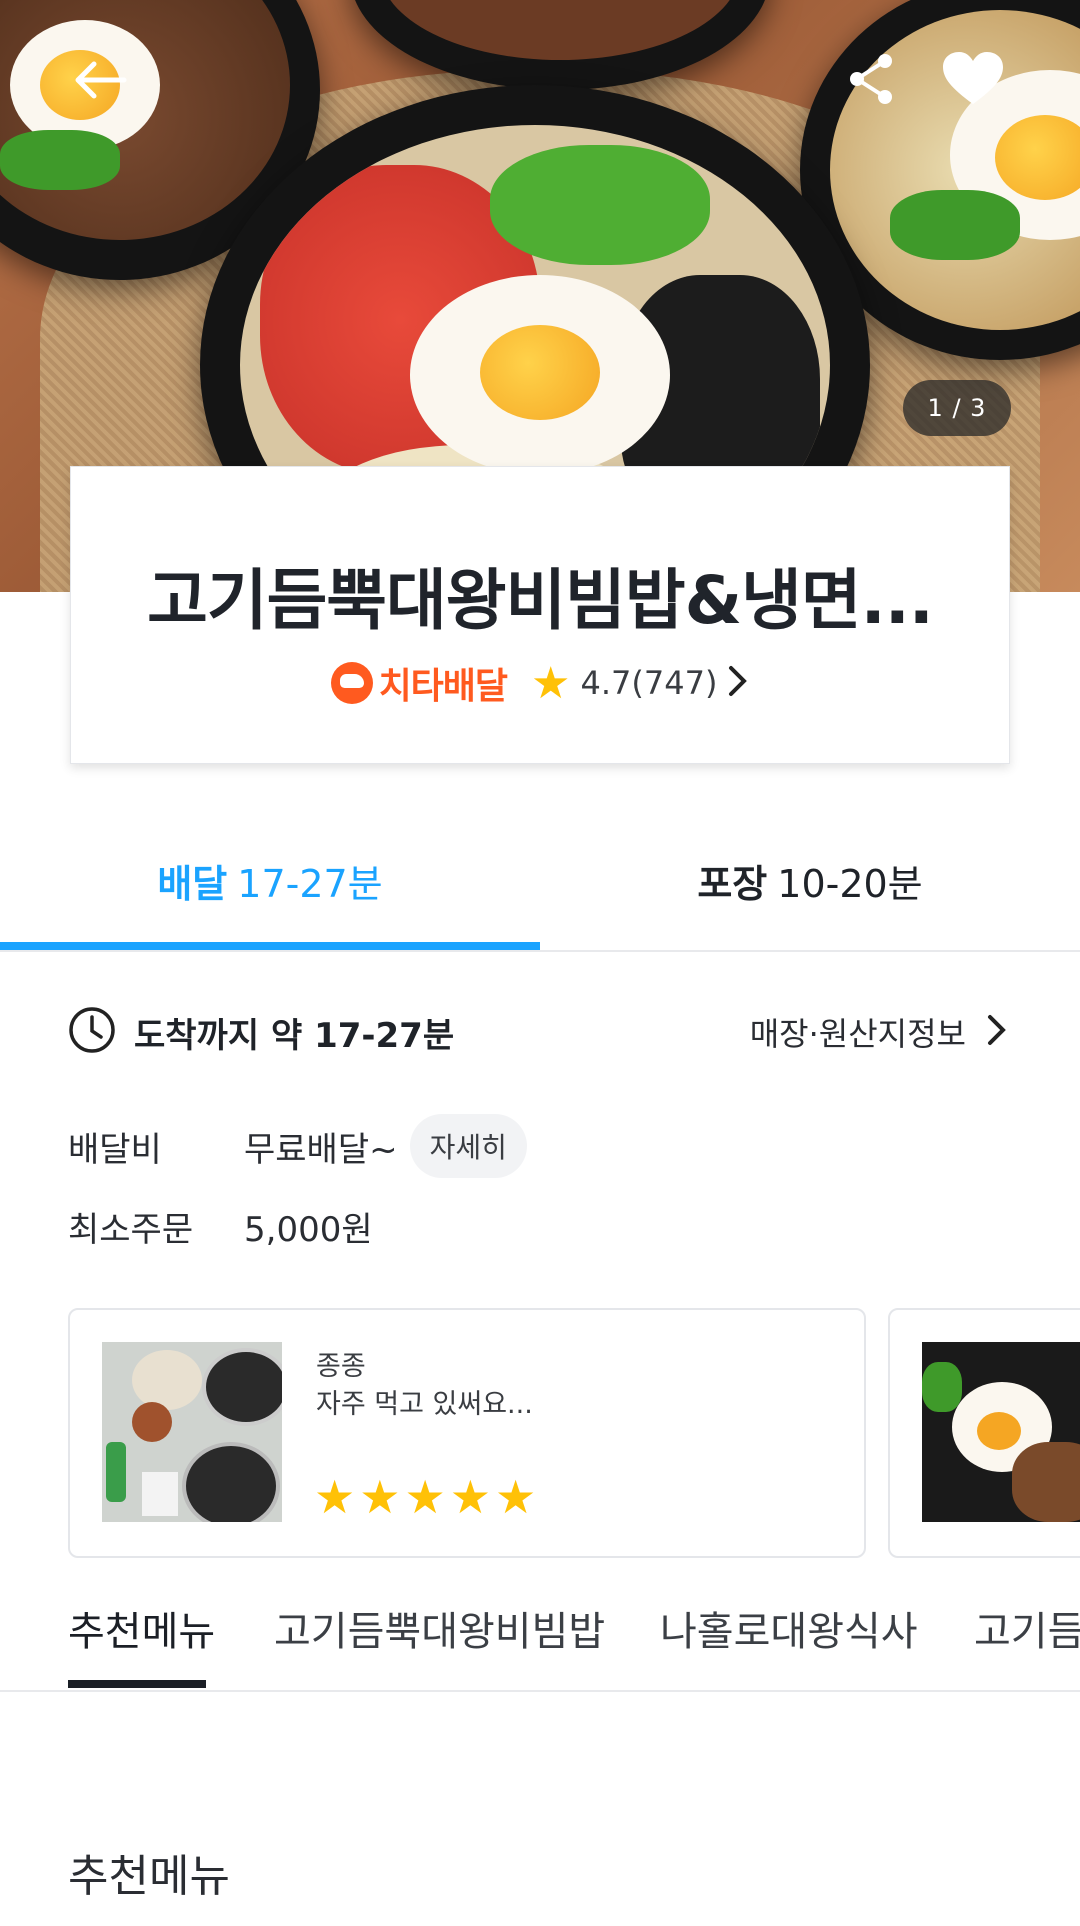  I want to click on share-icon, so click(871, 79).